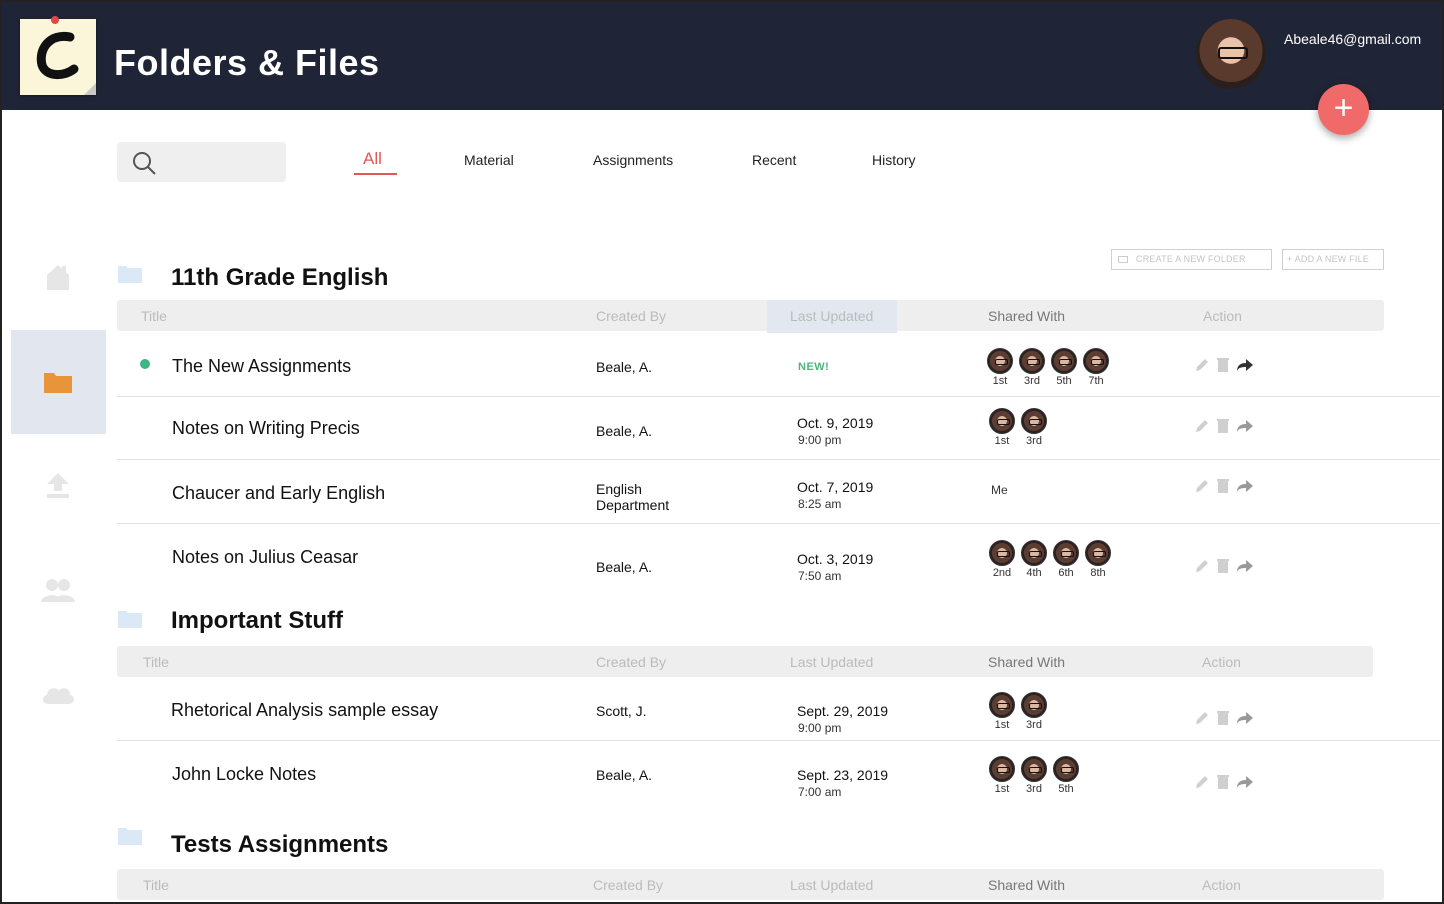 Image resolution: width=1444 pixels, height=904 pixels. I want to click on updated-date: Sept. 29, 2019, so click(843, 711).